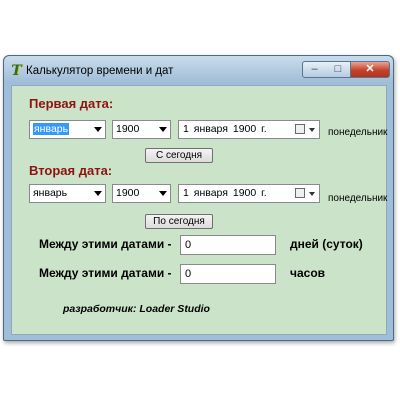 This screenshot has width=400, height=400. Describe the element at coordinates (51, 129) in the screenshot. I see `first-month-value: январь` at that location.